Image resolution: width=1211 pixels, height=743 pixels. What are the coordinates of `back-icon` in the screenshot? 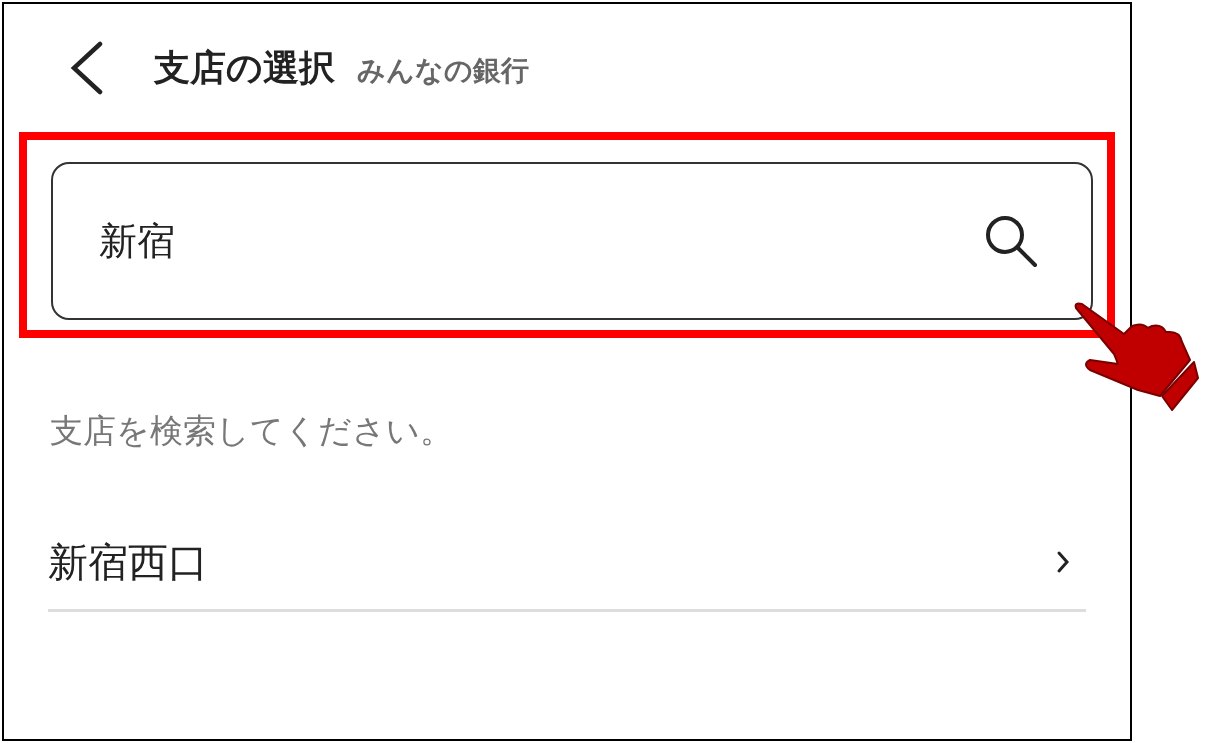 It's located at (86, 68).